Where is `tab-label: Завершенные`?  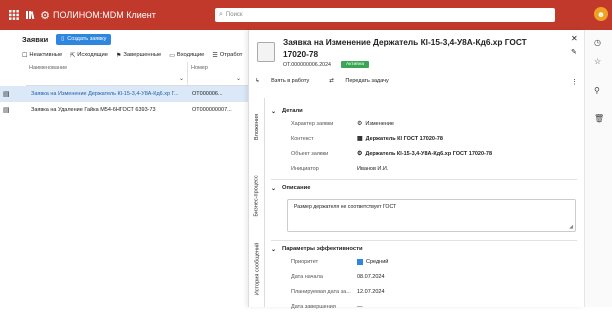 tab-label: Завершенные is located at coordinates (142, 55).